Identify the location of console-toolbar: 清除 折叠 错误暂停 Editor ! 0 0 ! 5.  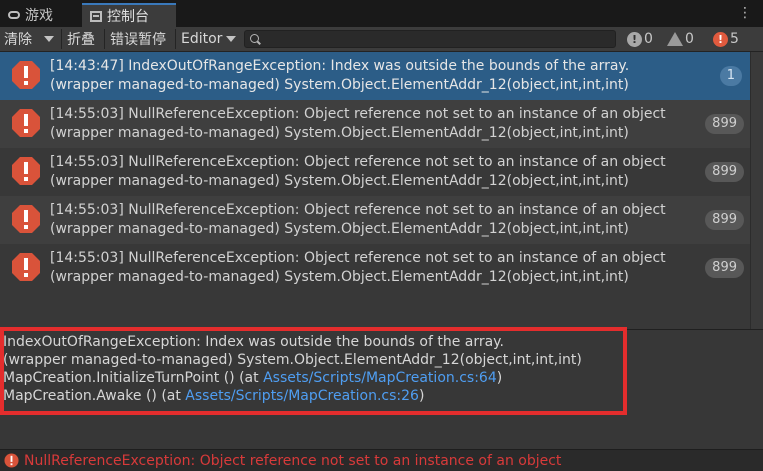
(381, 39).